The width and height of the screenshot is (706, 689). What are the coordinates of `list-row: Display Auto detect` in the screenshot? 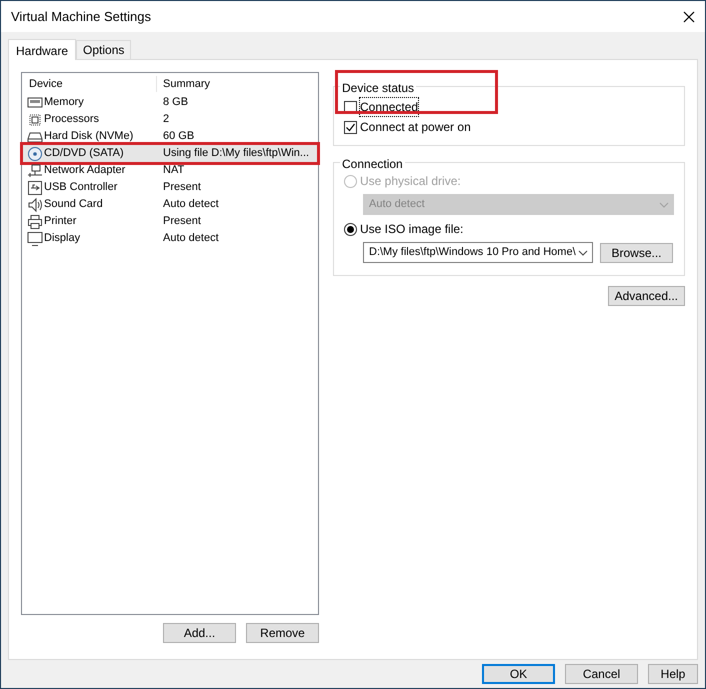 It's located at (170, 238).